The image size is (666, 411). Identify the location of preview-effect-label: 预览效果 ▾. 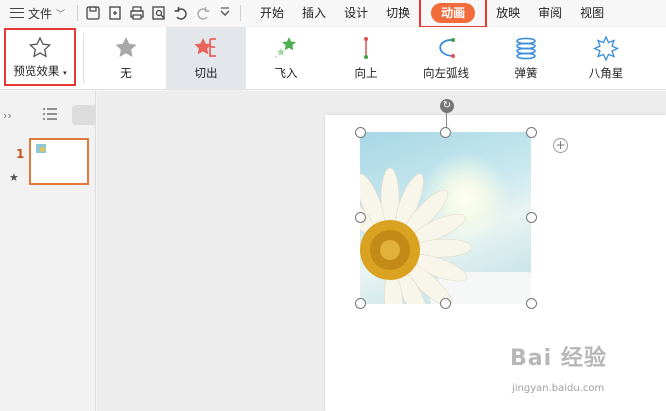
(40, 70).